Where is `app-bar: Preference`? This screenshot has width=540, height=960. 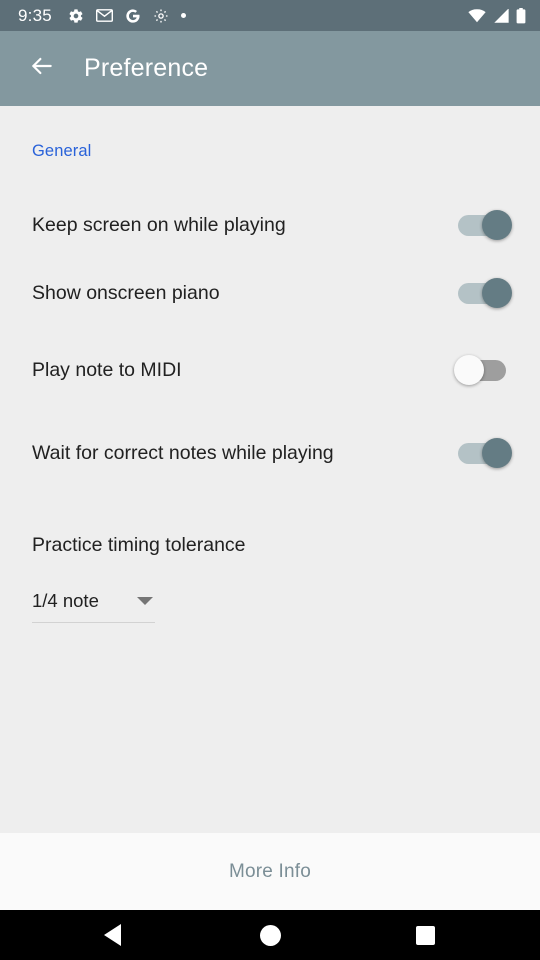 app-bar: Preference is located at coordinates (270, 68).